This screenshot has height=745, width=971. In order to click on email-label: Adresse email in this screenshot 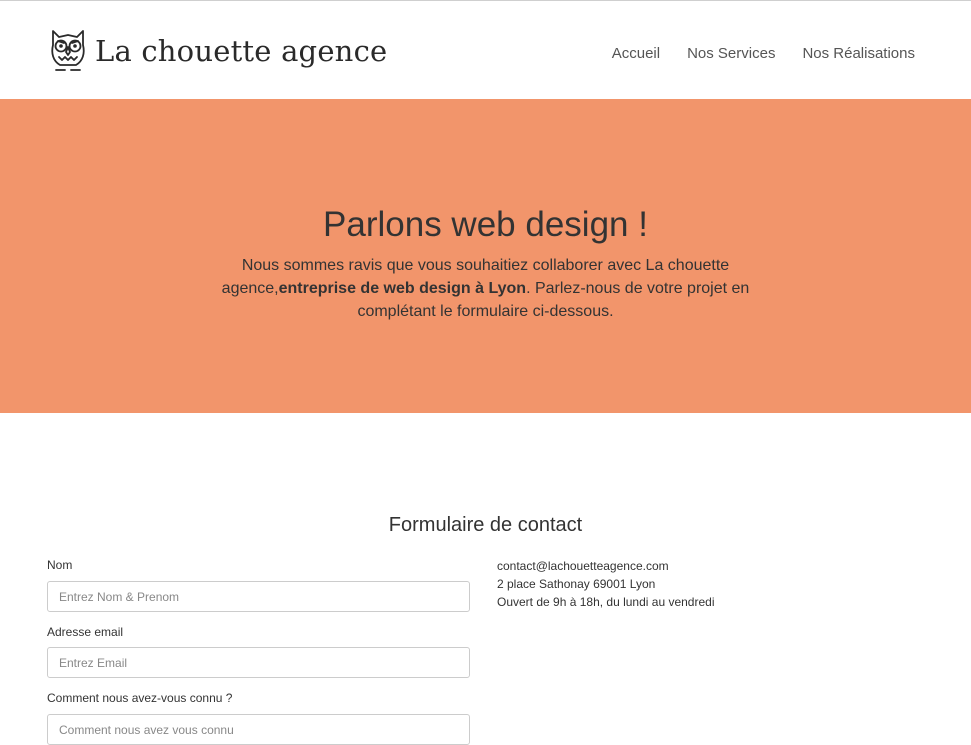, I will do `click(85, 632)`.